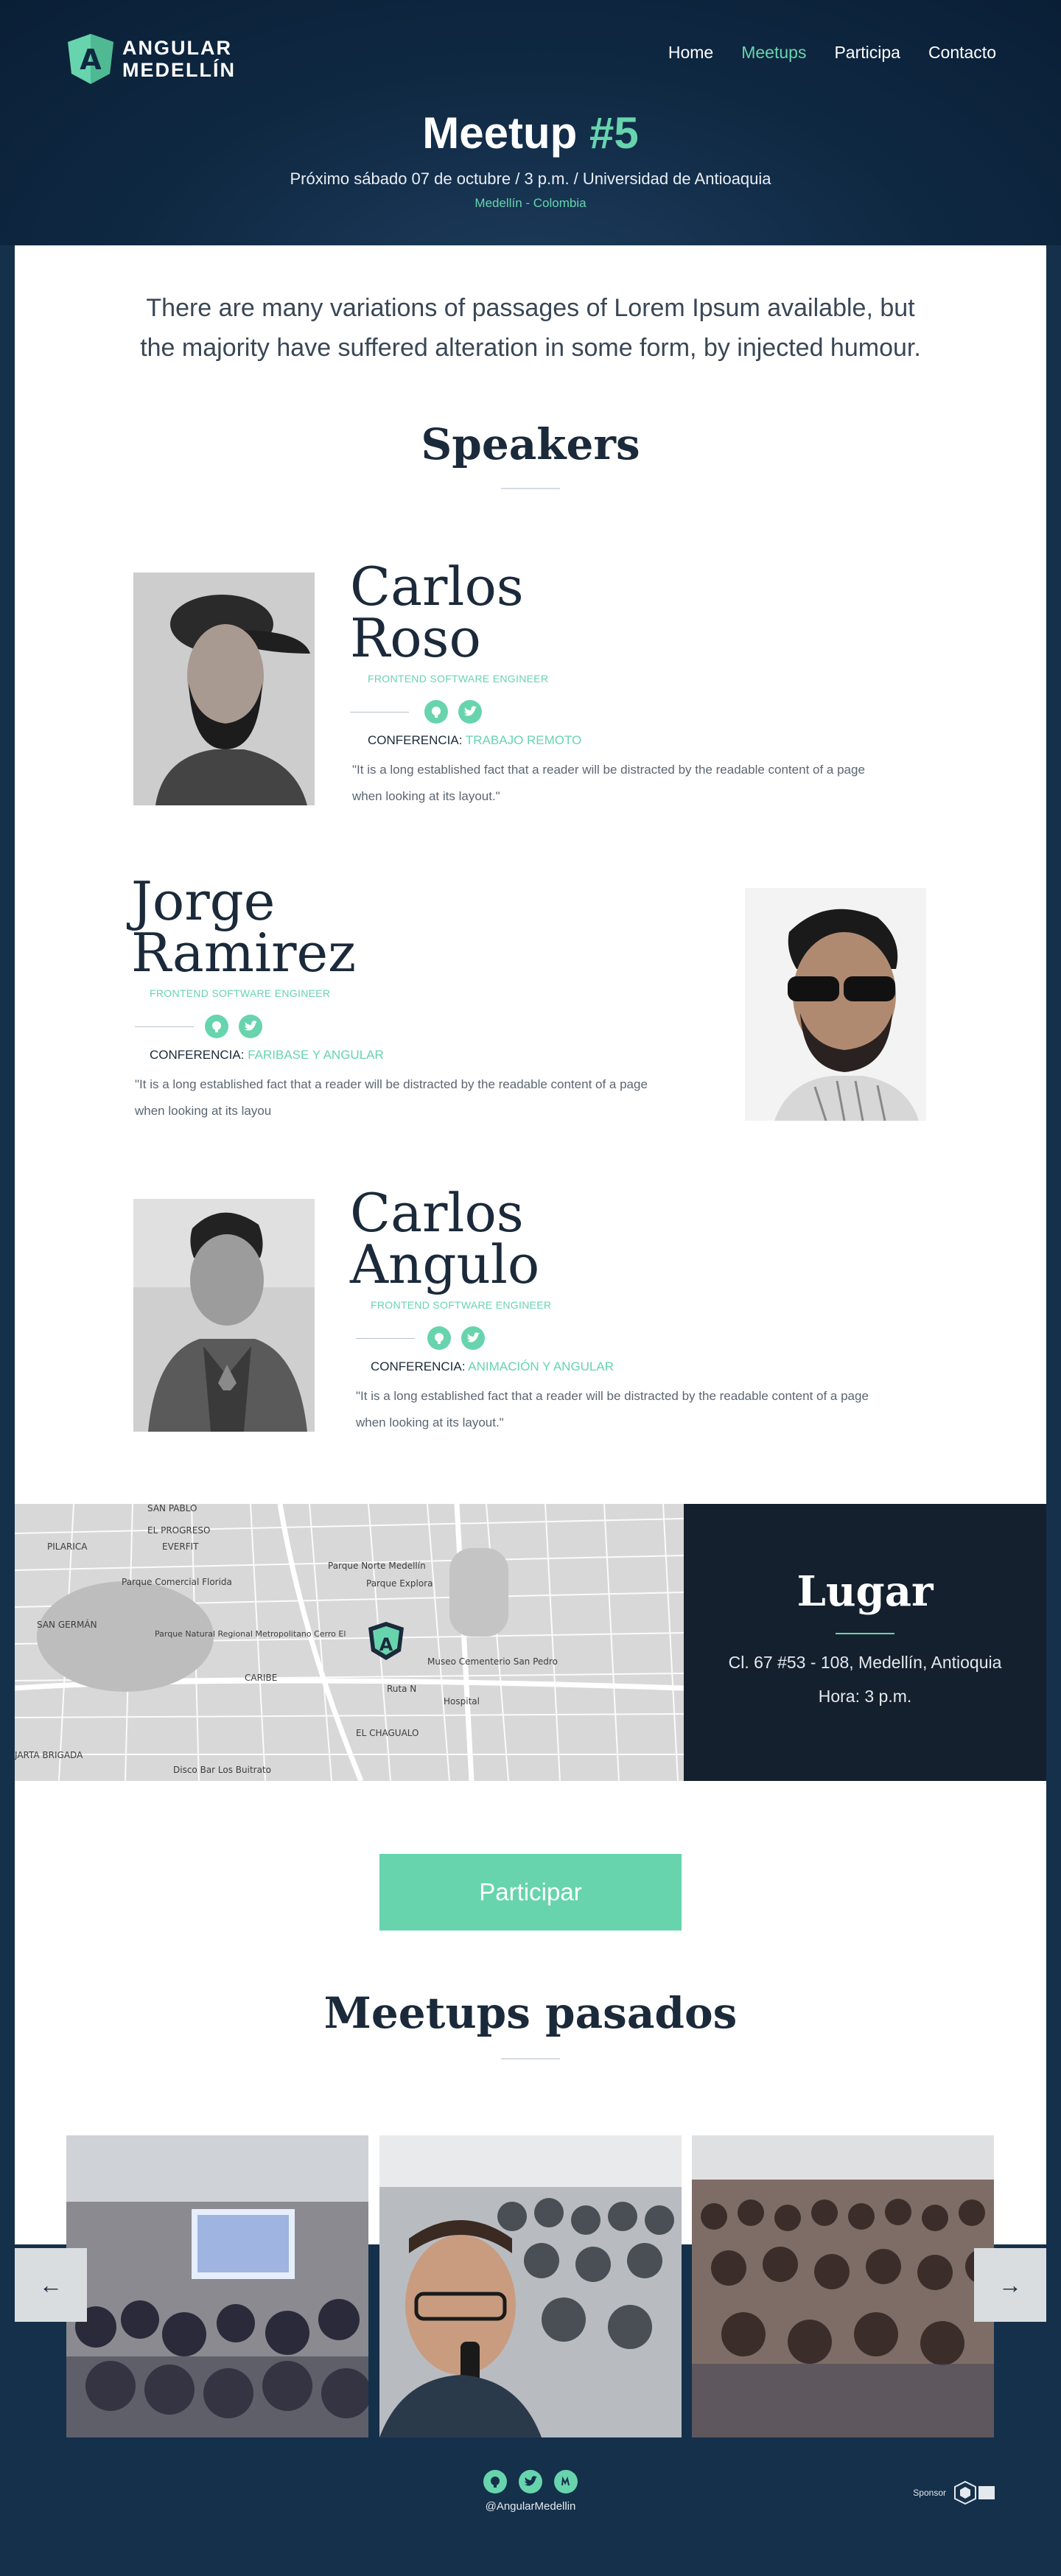  I want to click on speaker-last-name: Angulo, so click(445, 1264).